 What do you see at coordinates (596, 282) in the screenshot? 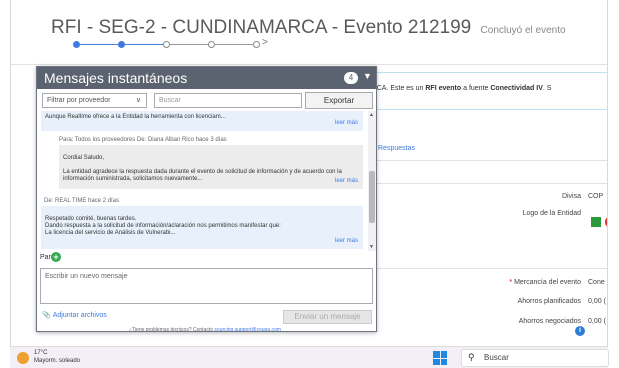
I see `mercancia-value: Cone` at bounding box center [596, 282].